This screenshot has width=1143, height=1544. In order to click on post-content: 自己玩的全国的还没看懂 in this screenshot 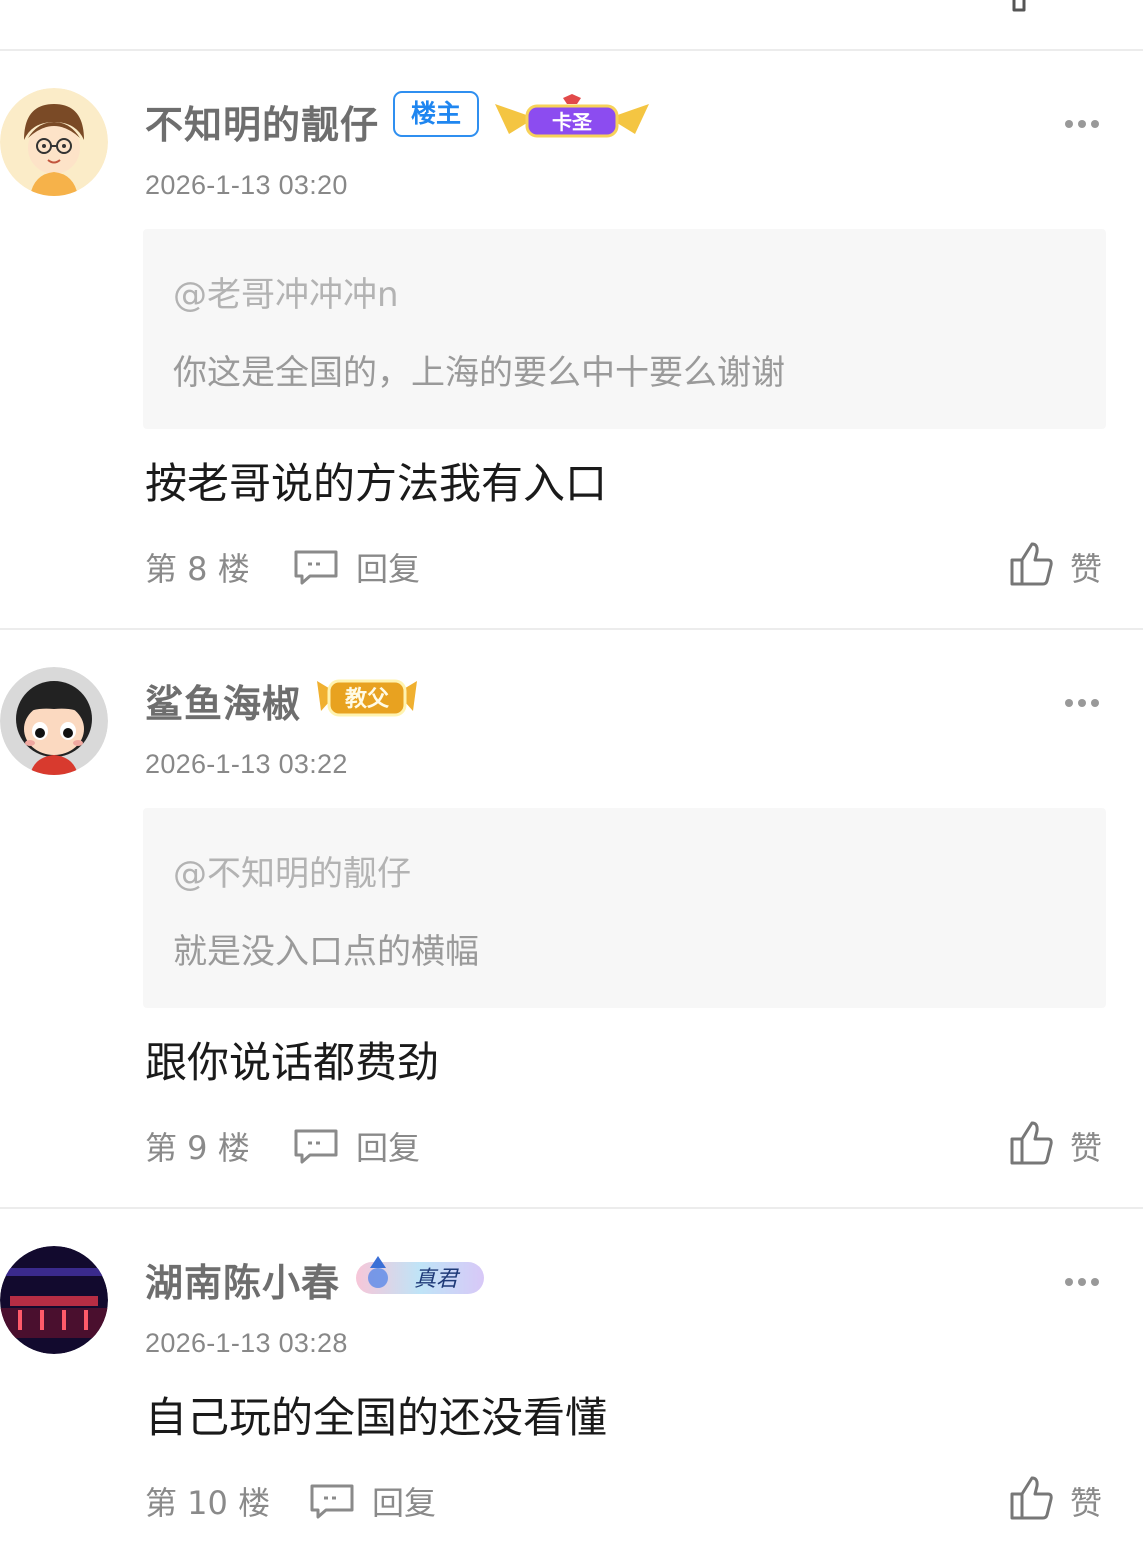, I will do `click(376, 1417)`.